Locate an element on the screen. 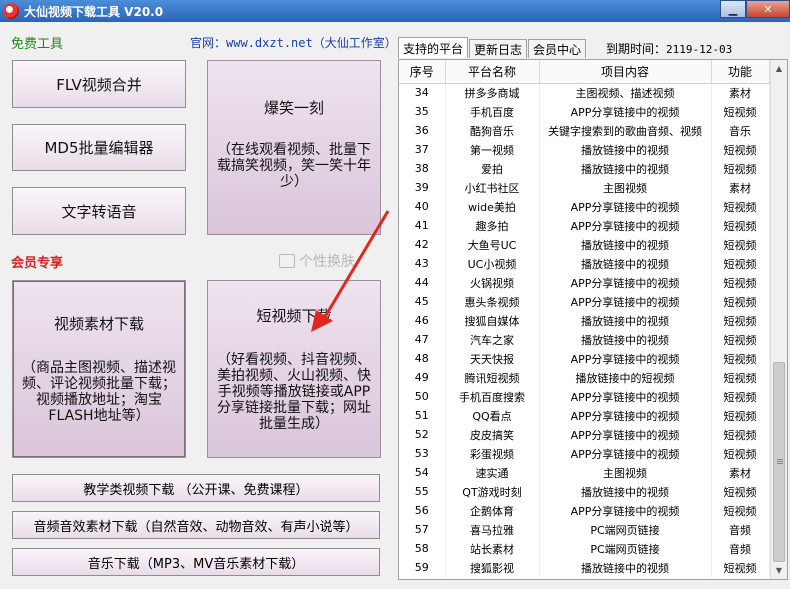 The width and height of the screenshot is (790, 589). table-row: 39 小红书社区 主图视频 素材 is located at coordinates (584, 187).